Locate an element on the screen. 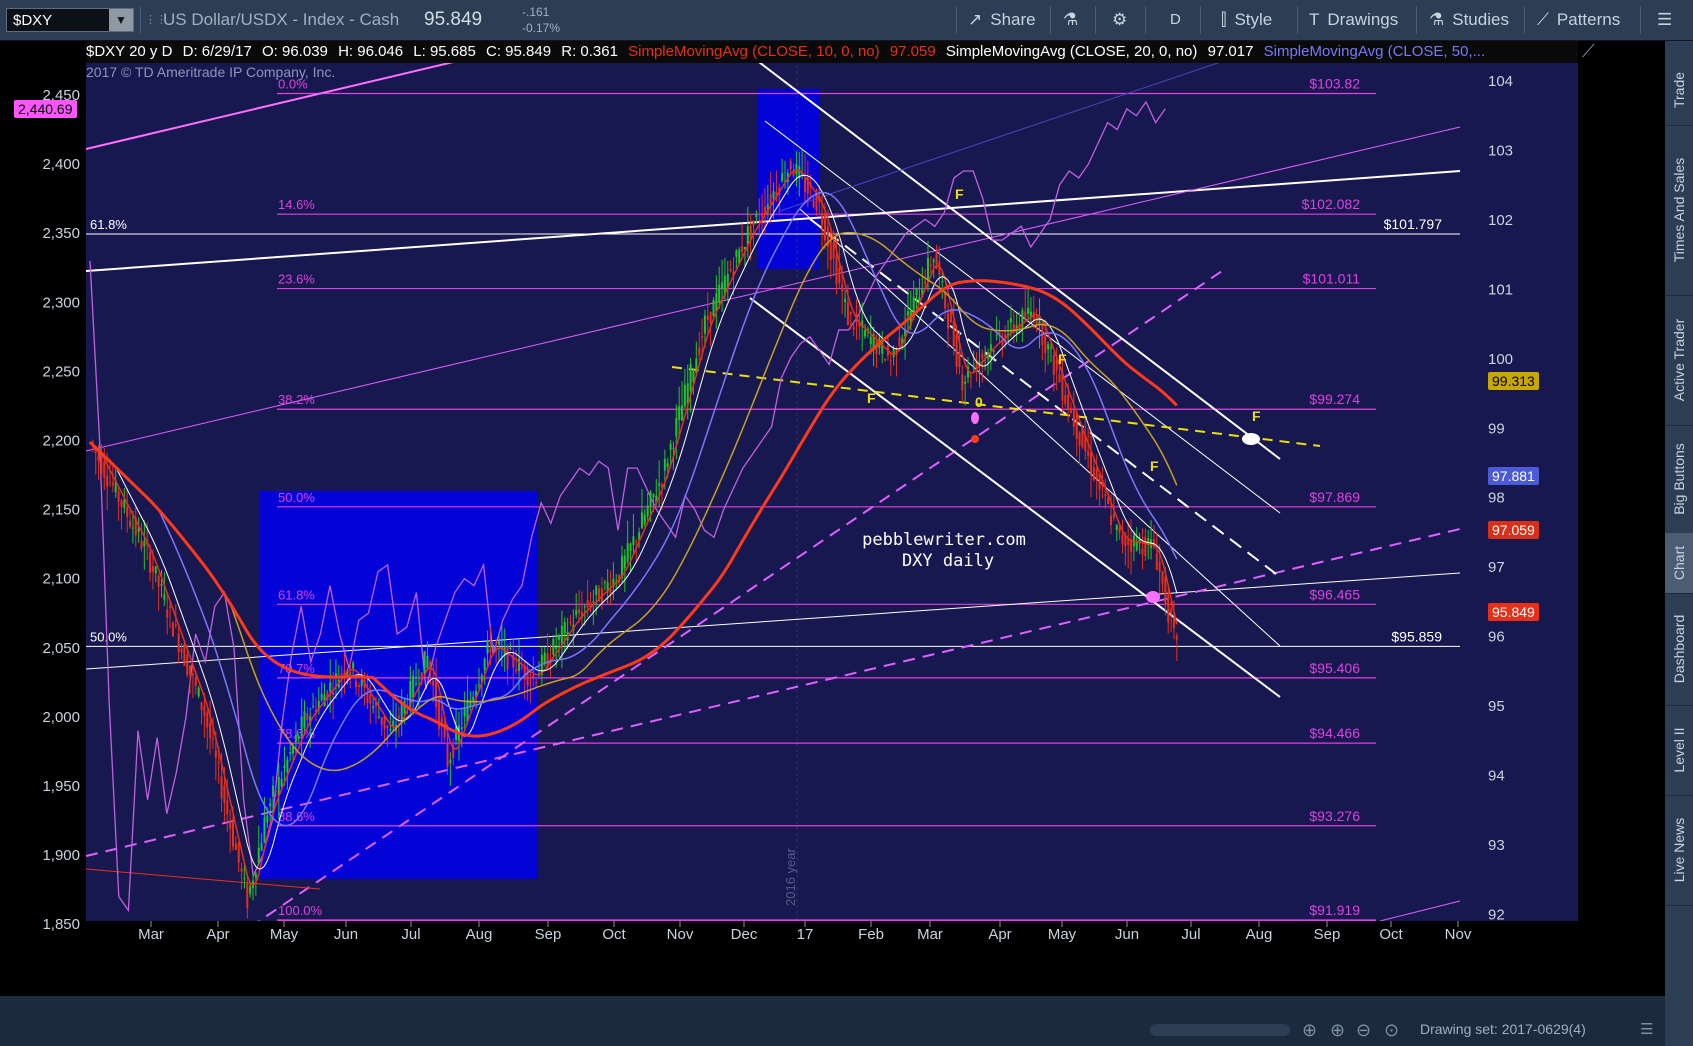 The width and height of the screenshot is (1693, 1046). flask-button: ⚗ is located at coordinates (1070, 20).